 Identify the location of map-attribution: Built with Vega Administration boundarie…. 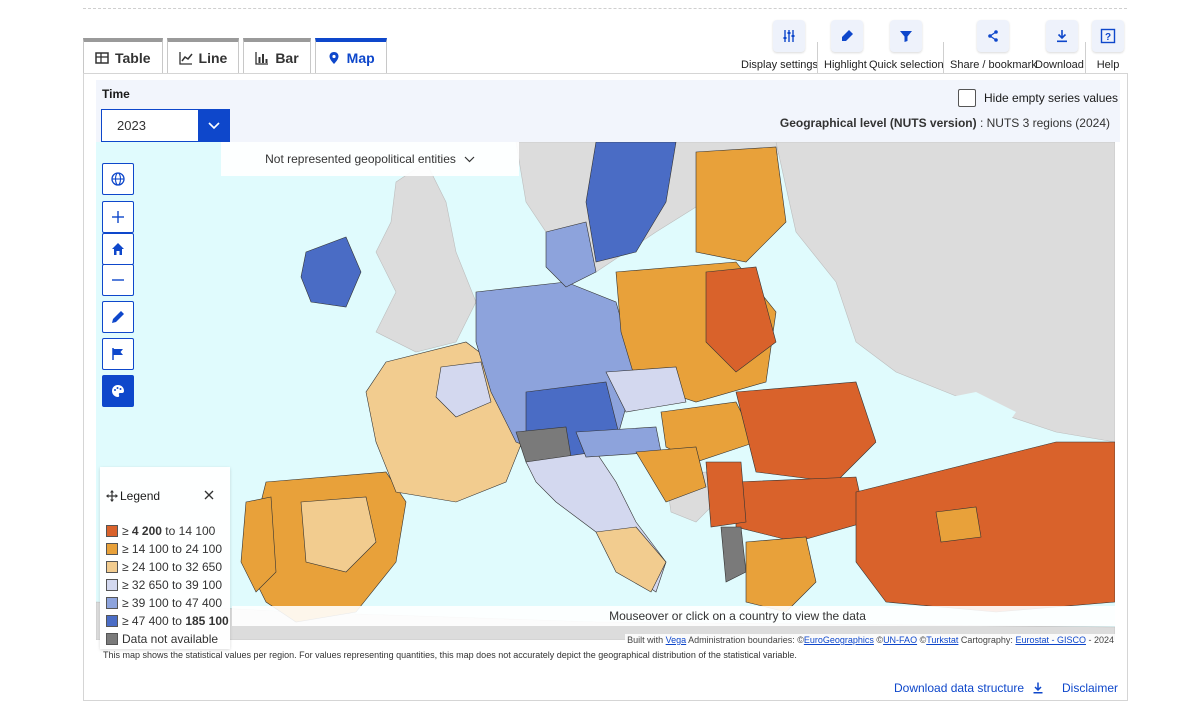
(870, 640).